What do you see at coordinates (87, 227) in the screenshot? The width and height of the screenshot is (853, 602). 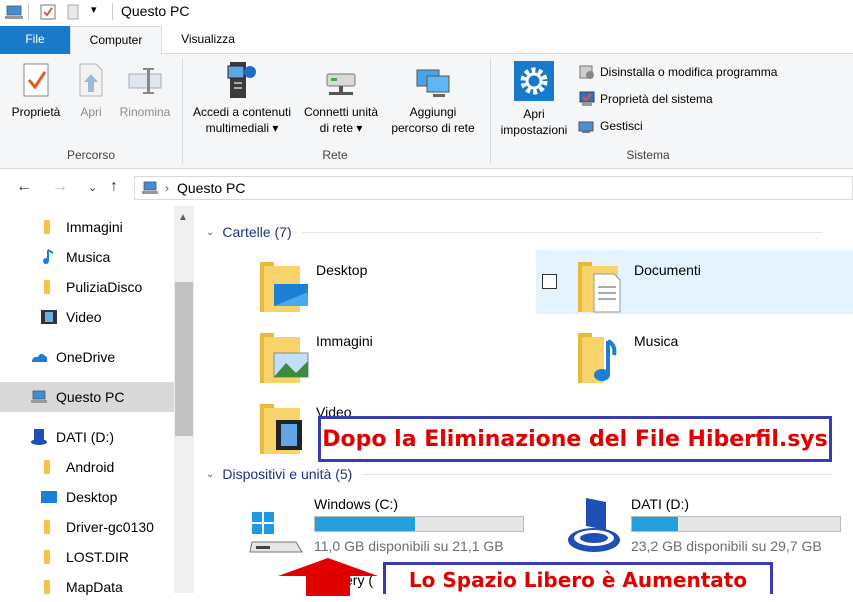 I see `nav-item-immagini: Immagini` at bounding box center [87, 227].